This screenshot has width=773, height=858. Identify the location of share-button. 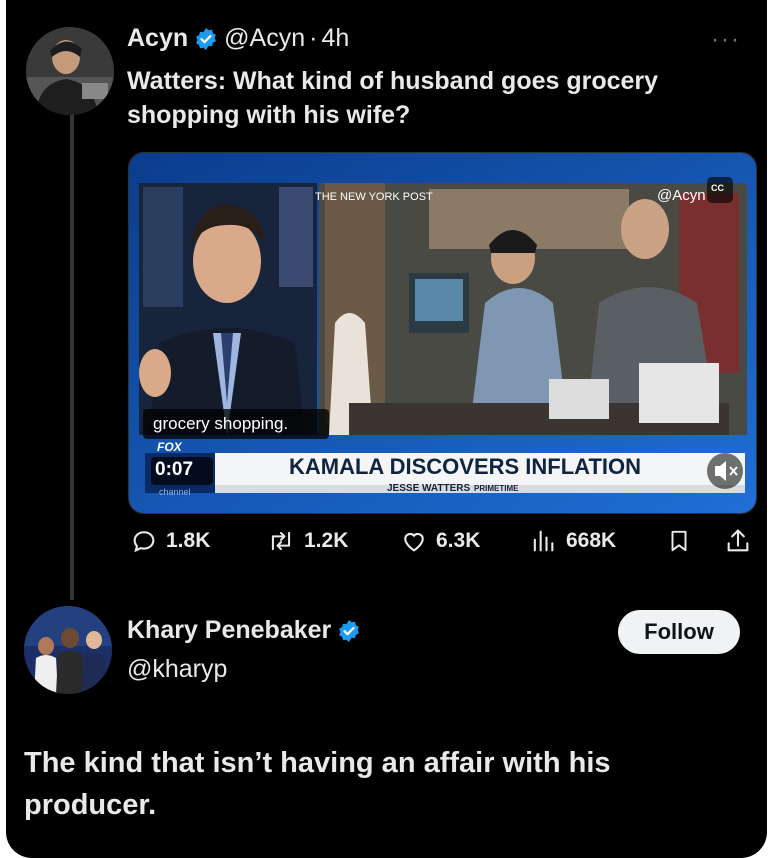
(742, 541).